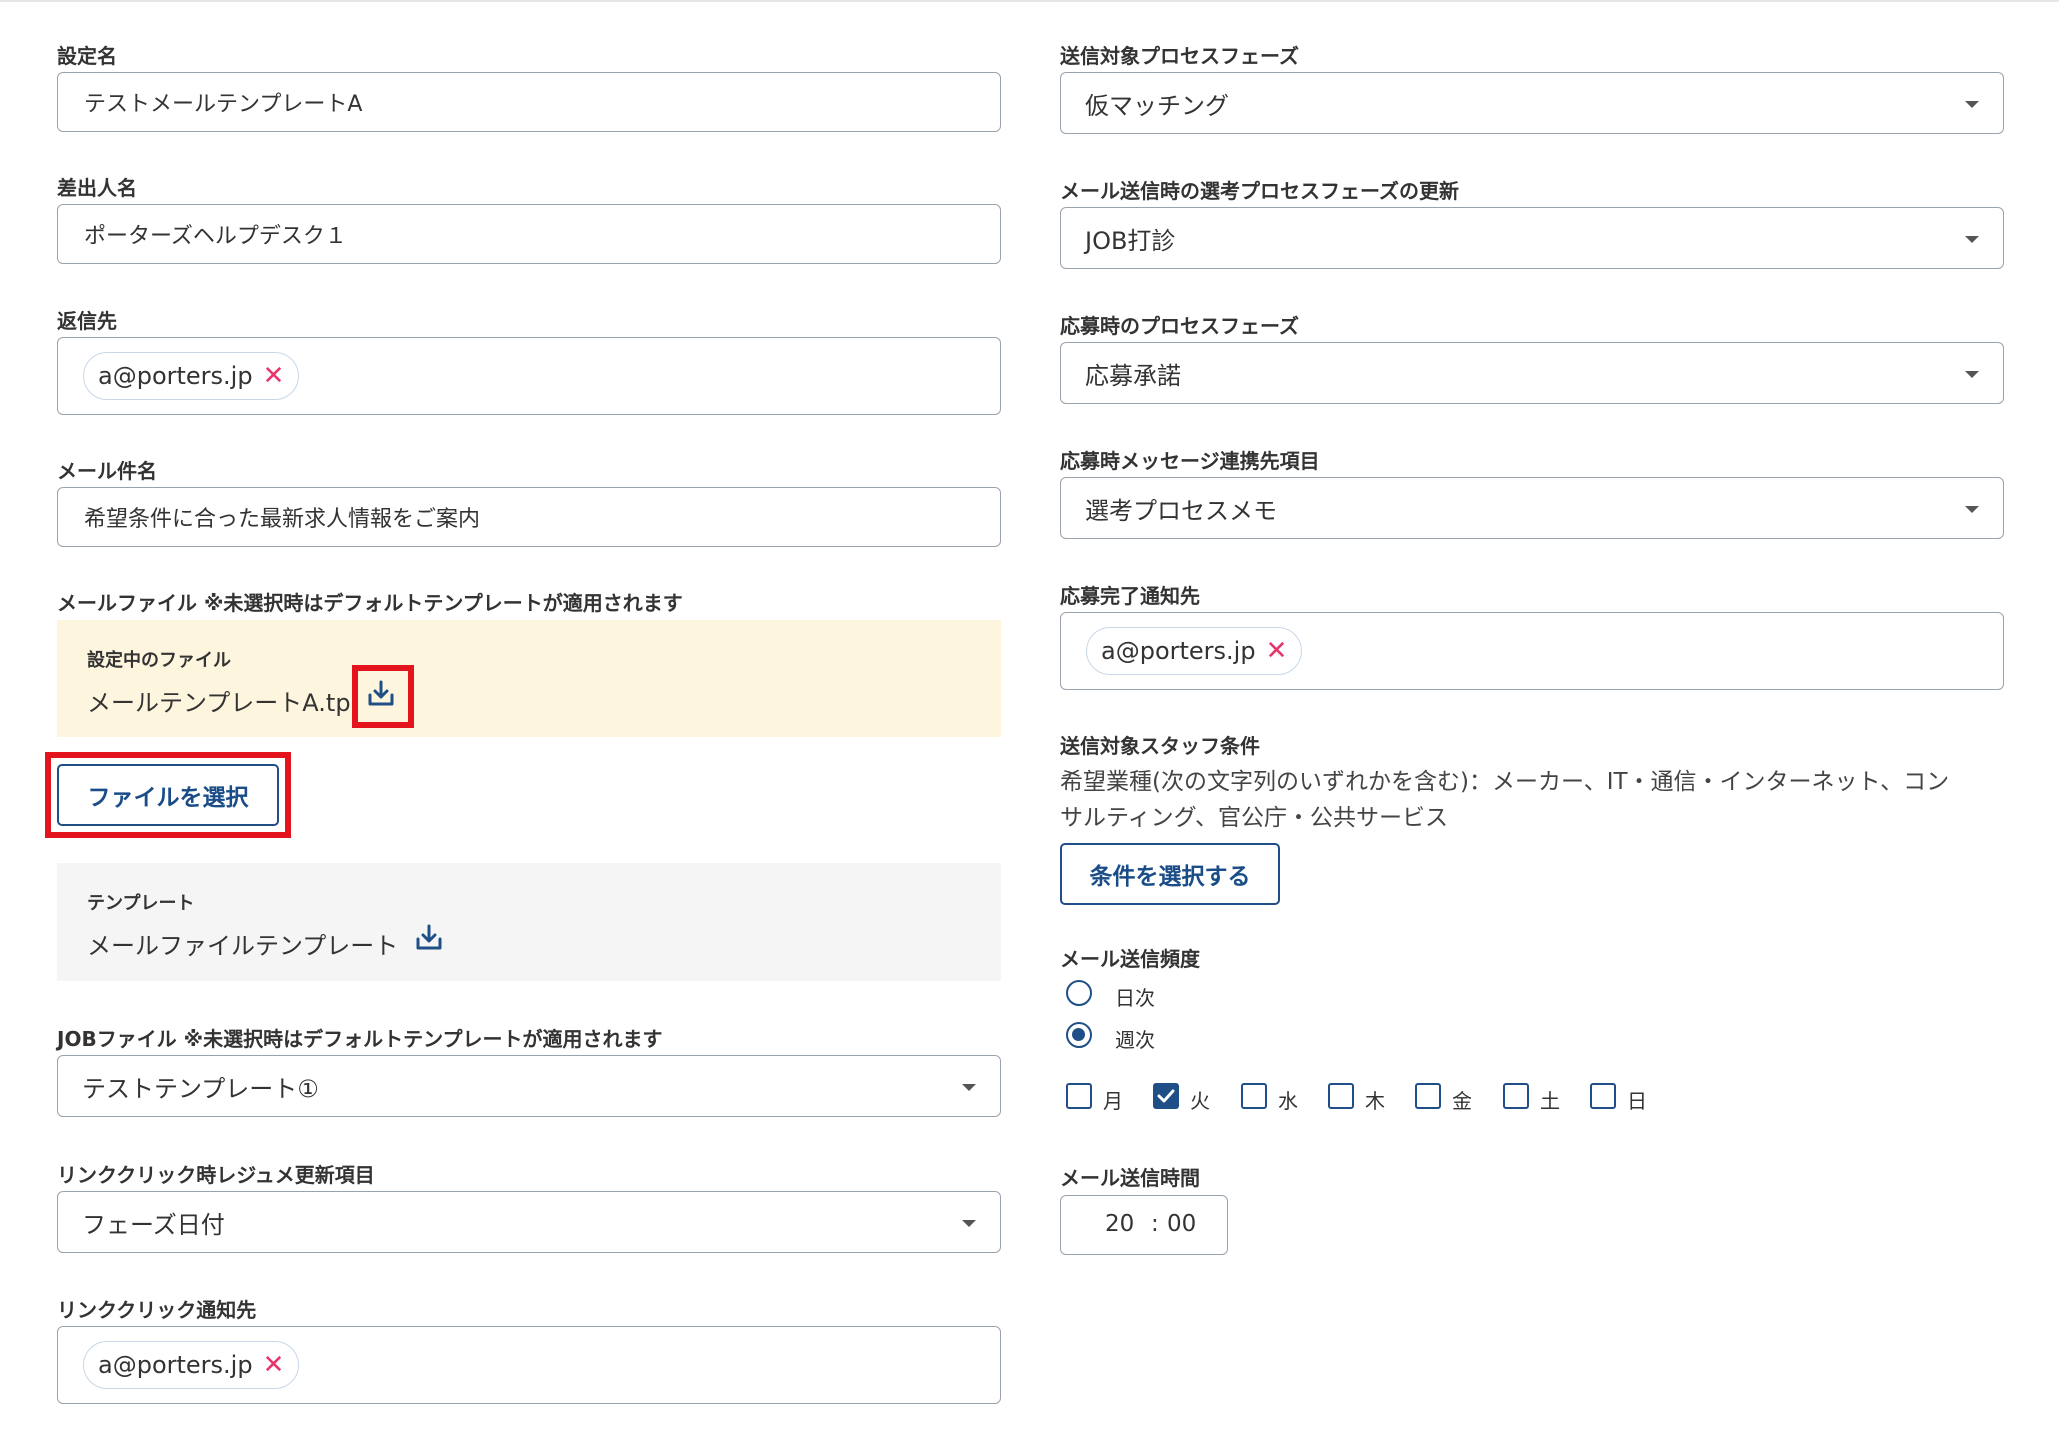  Describe the element at coordinates (1160, 746) in the screenshot. I see `staff-condition-label: 送信対象スタッフ条件` at that location.